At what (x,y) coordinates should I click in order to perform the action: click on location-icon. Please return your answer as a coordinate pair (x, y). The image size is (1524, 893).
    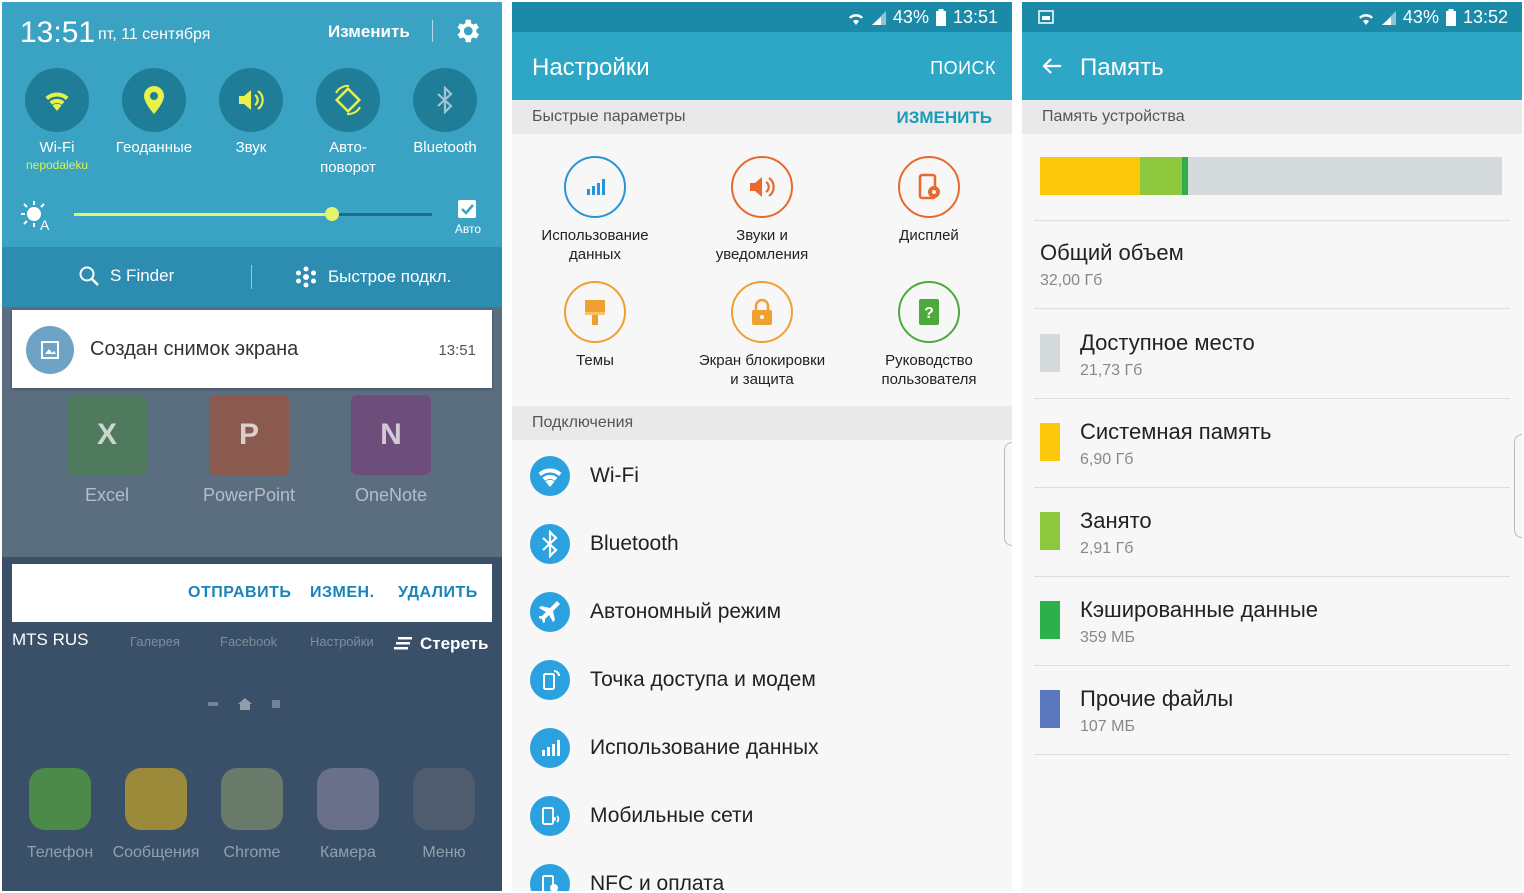
    Looking at the image, I should click on (154, 100).